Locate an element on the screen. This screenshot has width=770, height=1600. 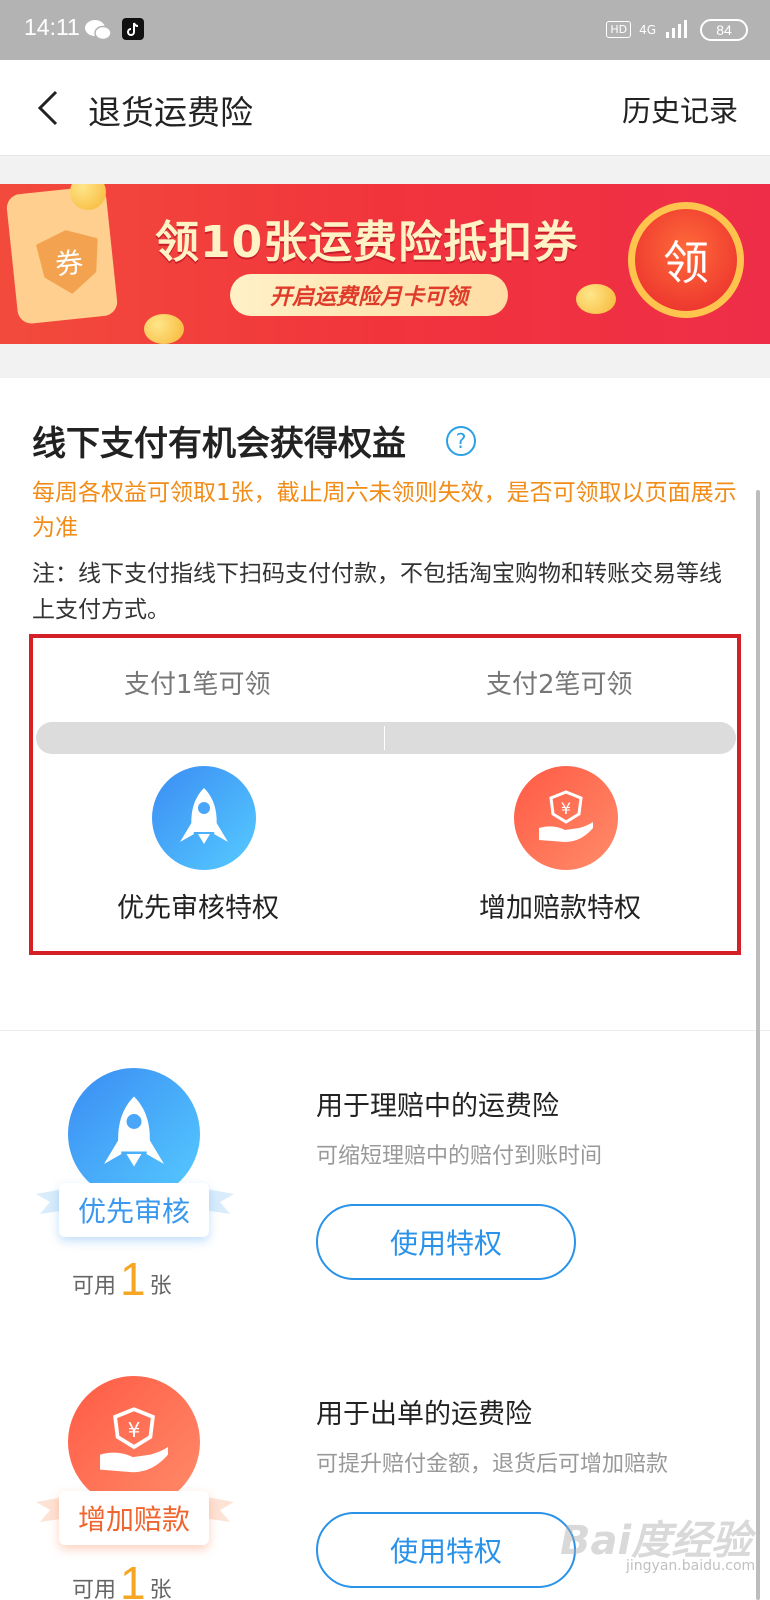
promo-banner: 券 领10张运费险抵扣券 开启运费险月卡可领 领 is located at coordinates (385, 264).